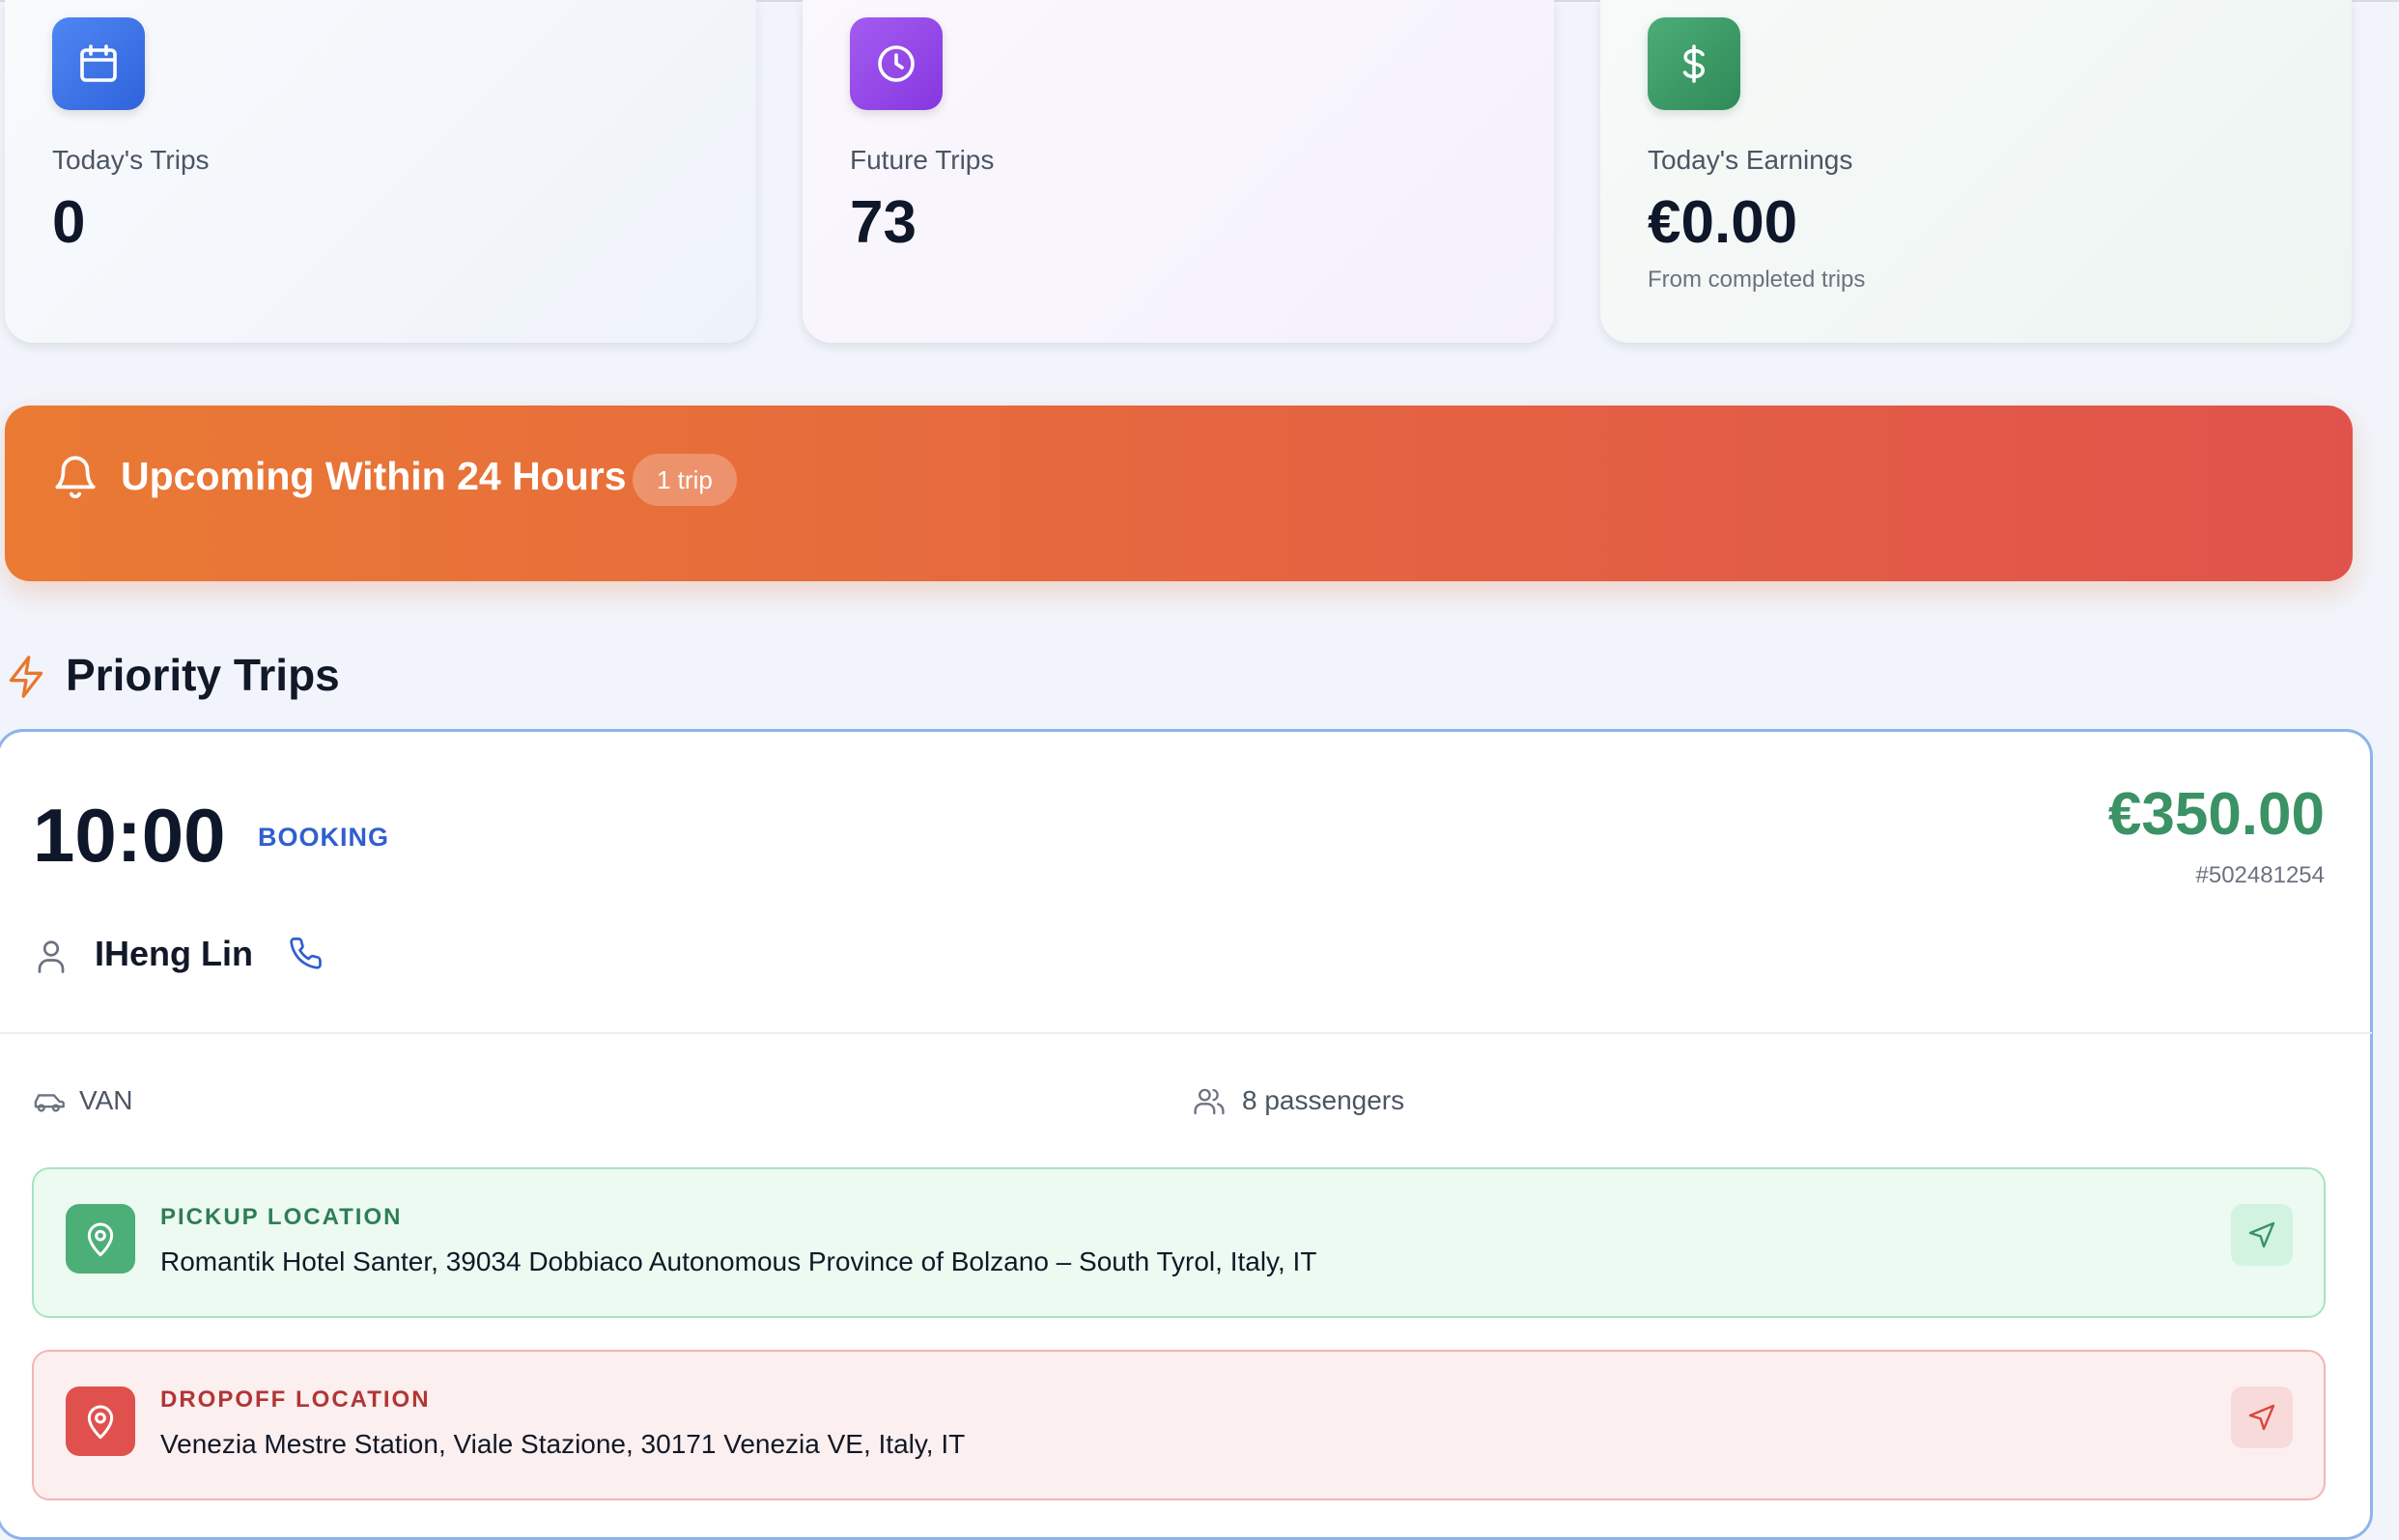 This screenshot has width=2399, height=1540. I want to click on stat-label: Today's Earnings, so click(1750, 160).